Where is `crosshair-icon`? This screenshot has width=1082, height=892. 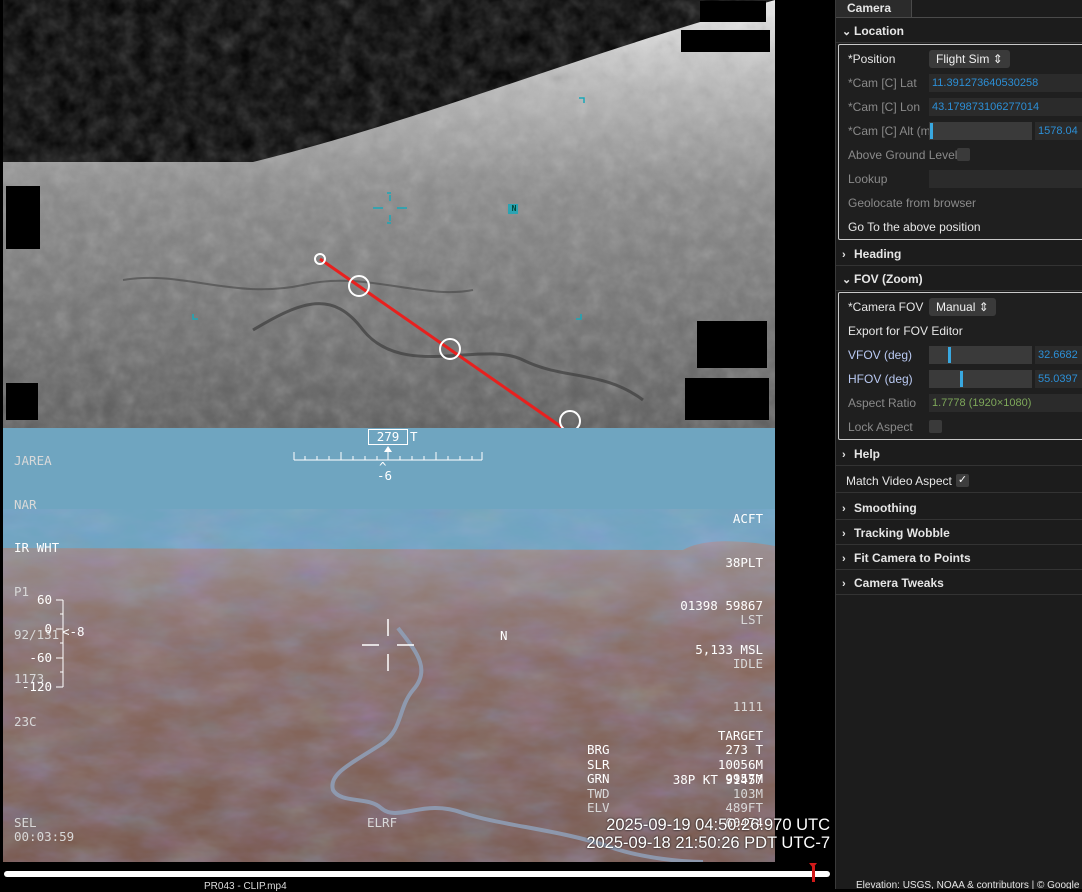
crosshair-icon is located at coordinates (388, 645).